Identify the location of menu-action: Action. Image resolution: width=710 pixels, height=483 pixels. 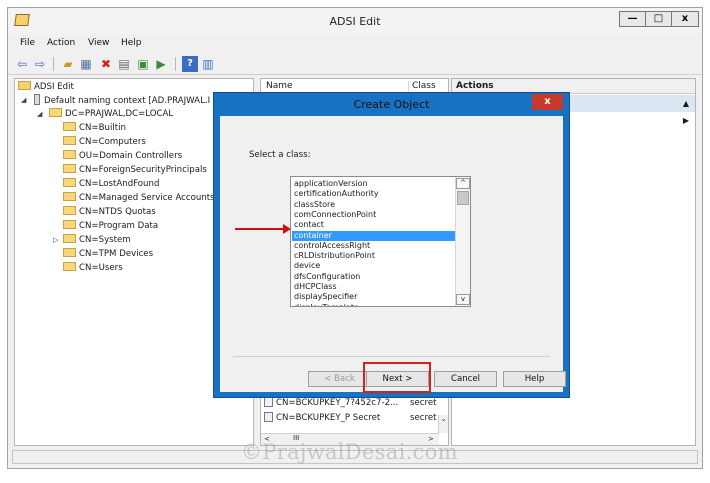
(61, 43).